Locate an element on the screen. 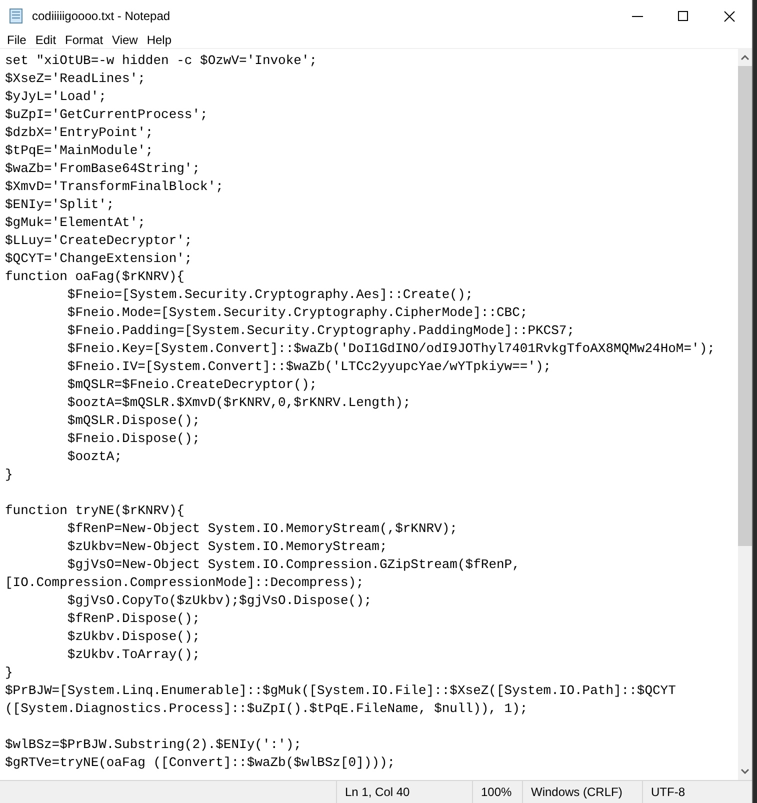  code-line: $zUkbv.Dispose(); is located at coordinates (133, 637).